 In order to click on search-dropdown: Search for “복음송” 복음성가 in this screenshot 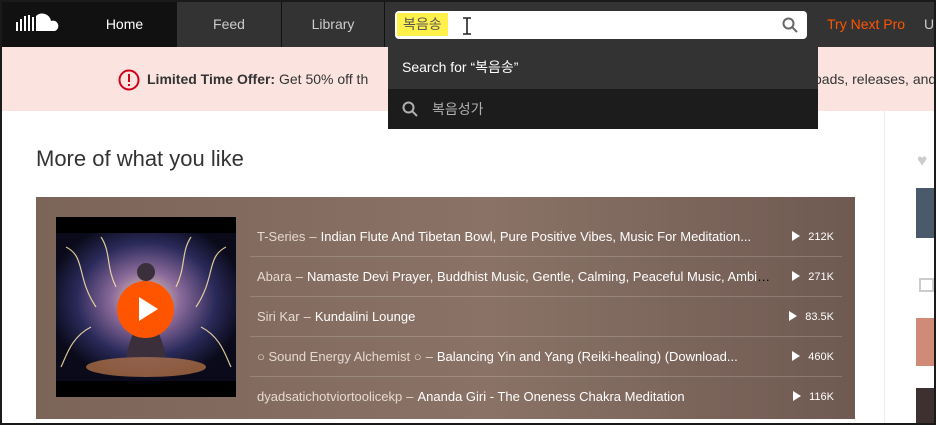, I will do `click(603, 88)`.